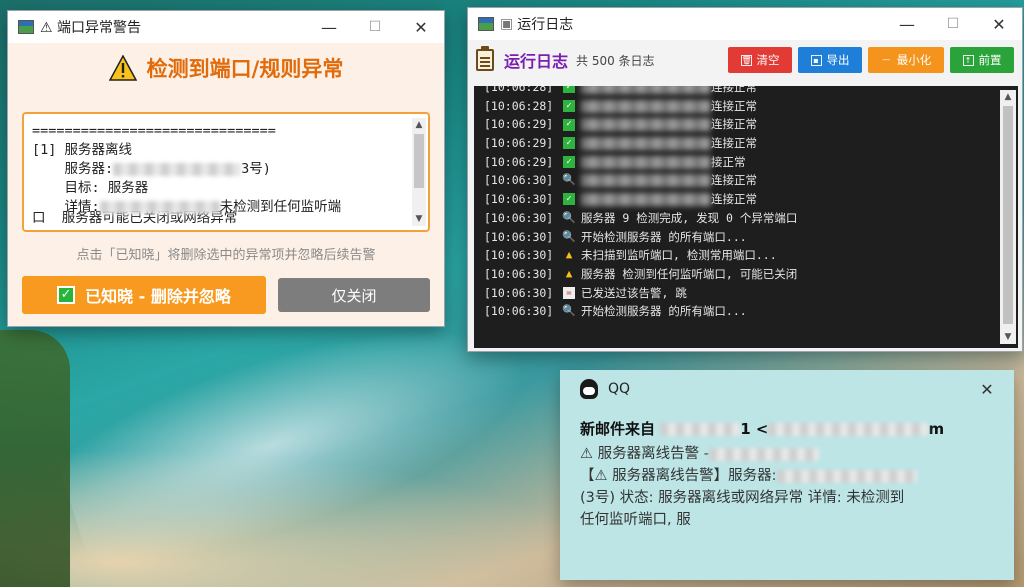  I want to click on log-titlebar: ▣ 运行日志 — ☐ ✕, so click(745, 24).